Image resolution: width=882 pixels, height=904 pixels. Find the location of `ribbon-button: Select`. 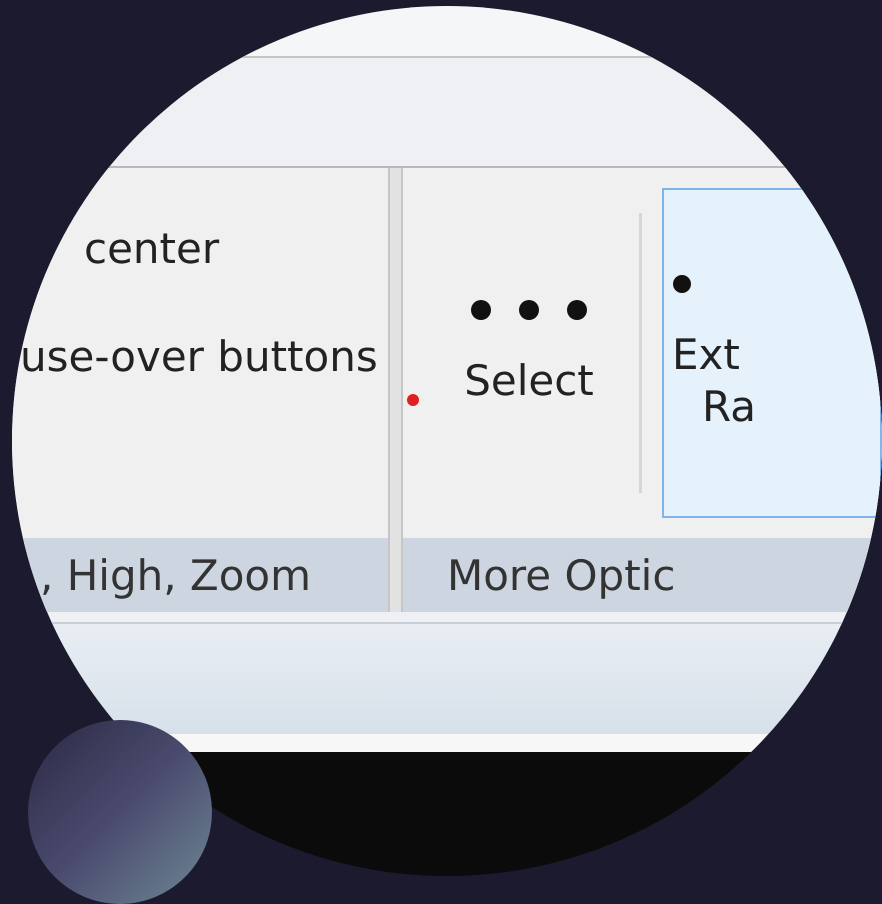

ribbon-button: Select is located at coordinates (529, 353).